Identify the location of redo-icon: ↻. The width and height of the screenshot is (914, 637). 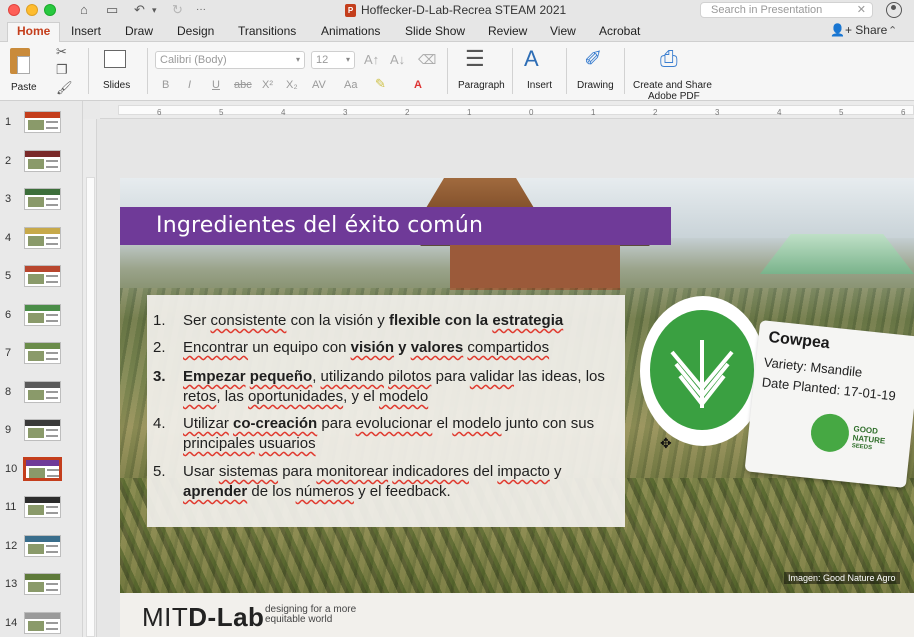
(177, 10).